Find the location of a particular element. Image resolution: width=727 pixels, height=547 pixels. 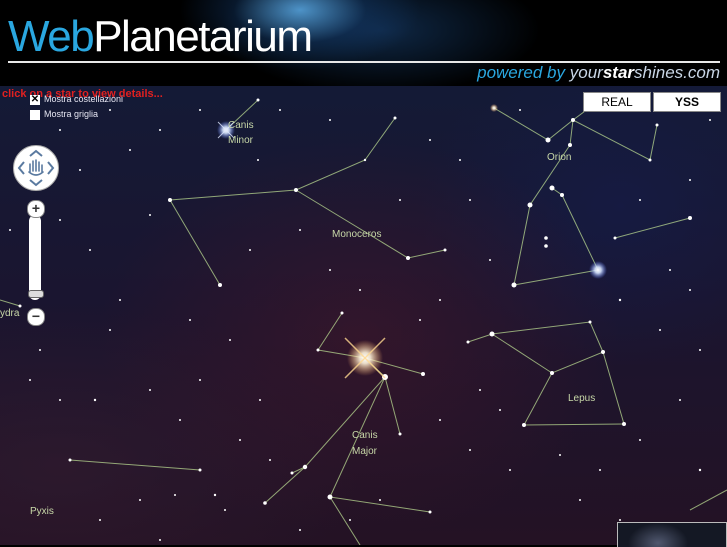

zoom-slider-thumb is located at coordinates (36, 294).